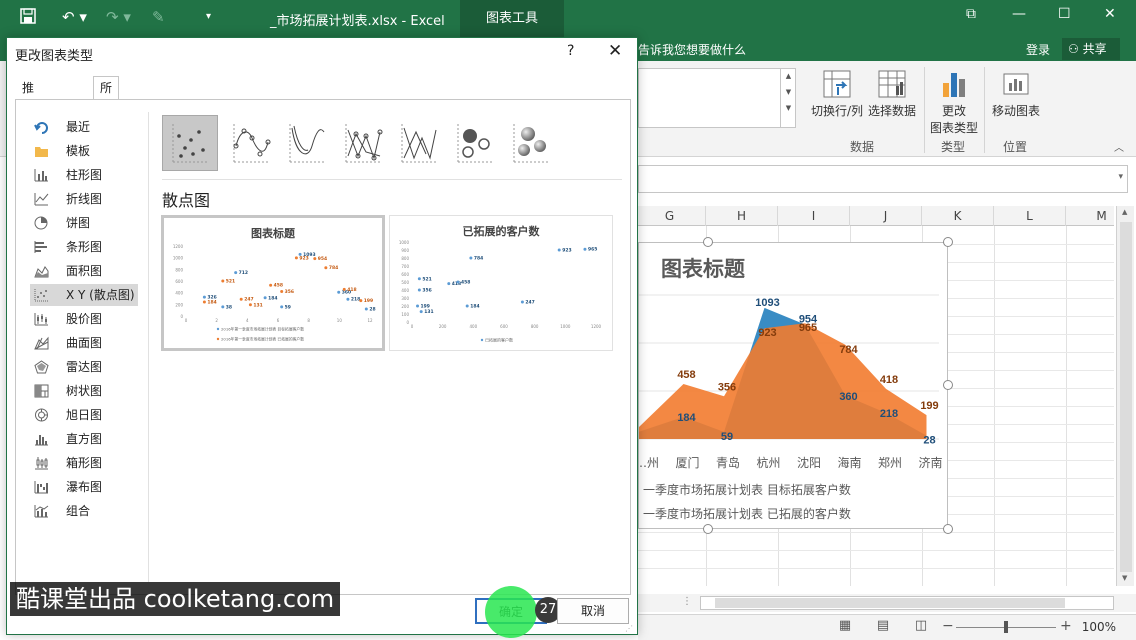 The width and height of the screenshot is (1136, 640). Describe the element at coordinates (428, 312) in the screenshot. I see `data-label: 131` at that location.